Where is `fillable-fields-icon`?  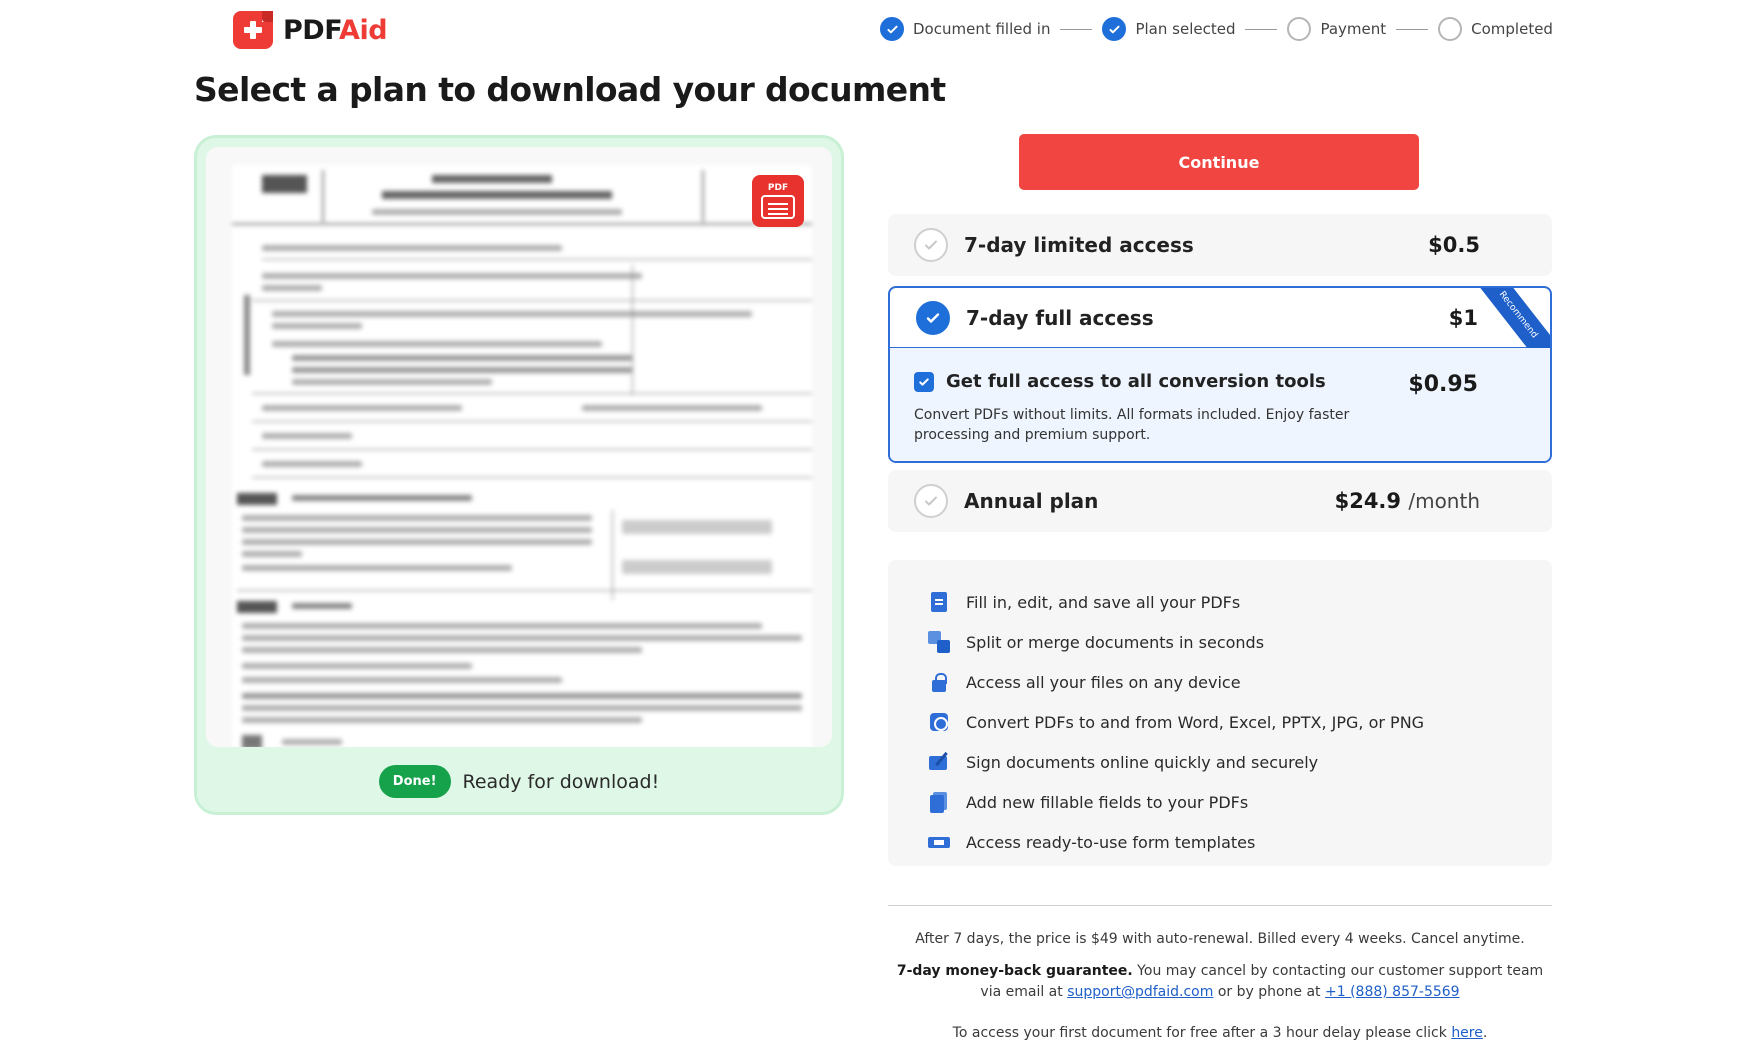 fillable-fields-icon is located at coordinates (939, 802).